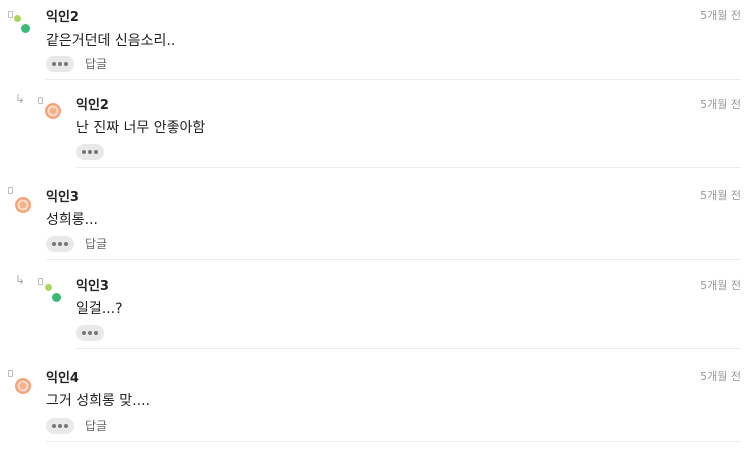  I want to click on comment-author: 익인4, so click(62, 378).